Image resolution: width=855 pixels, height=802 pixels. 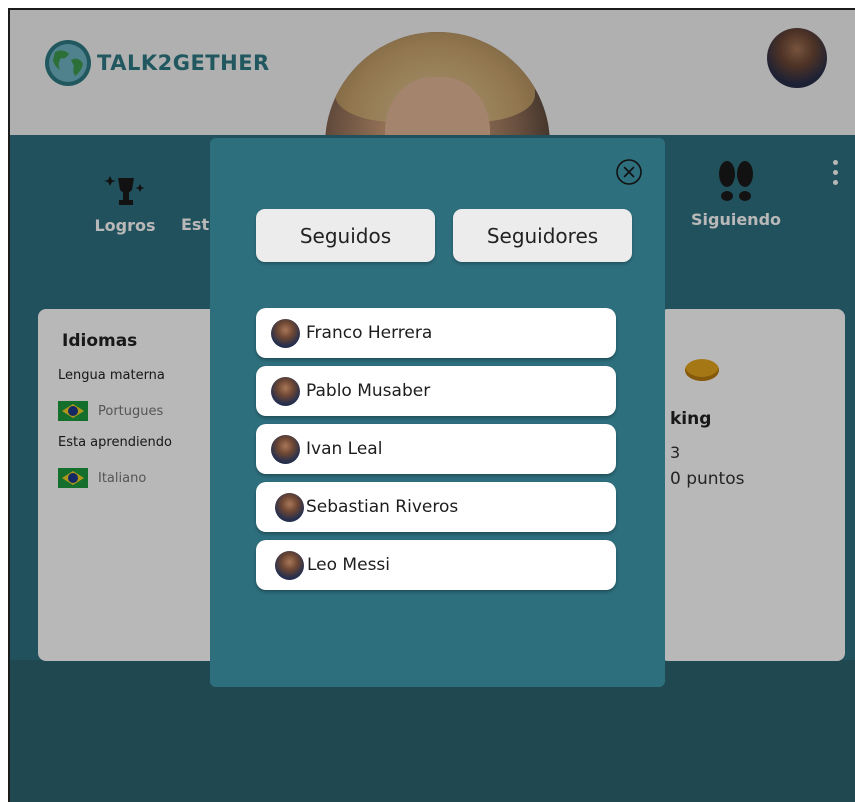 I want to click on follow-item-pablo-musaber: Pablo Musaber, so click(x=436, y=391).